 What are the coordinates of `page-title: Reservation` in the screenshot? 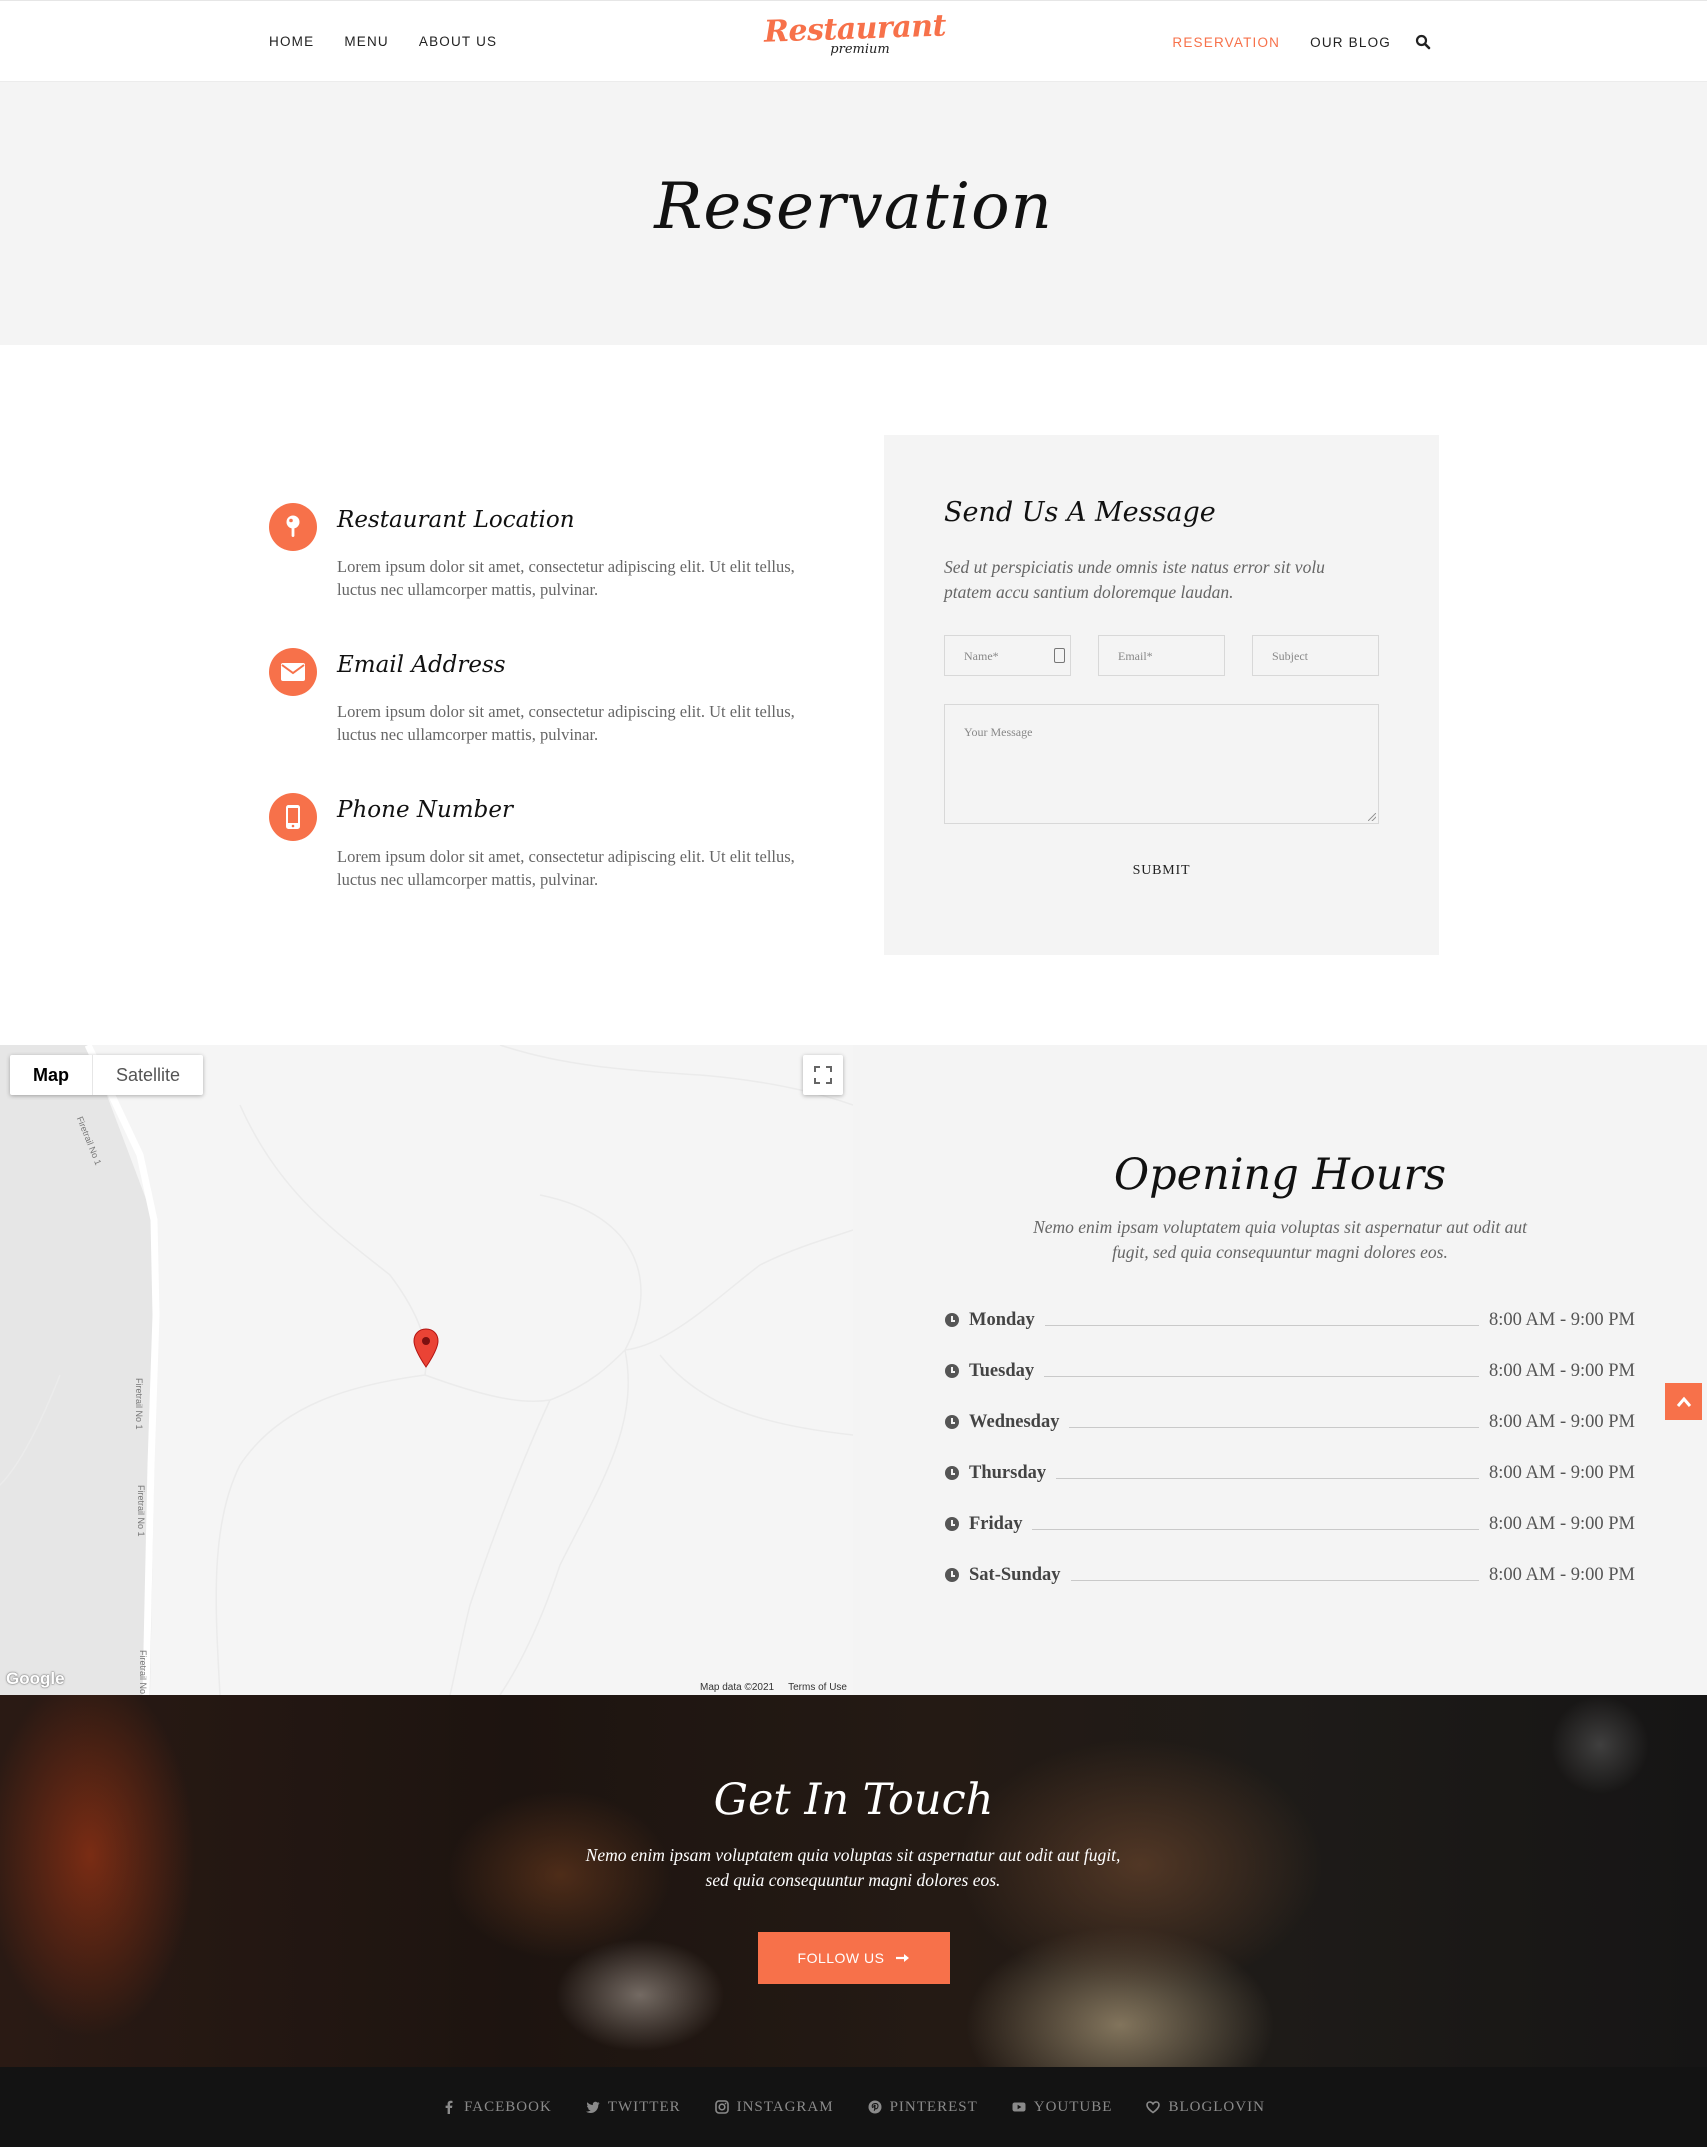 It's located at (853, 207).